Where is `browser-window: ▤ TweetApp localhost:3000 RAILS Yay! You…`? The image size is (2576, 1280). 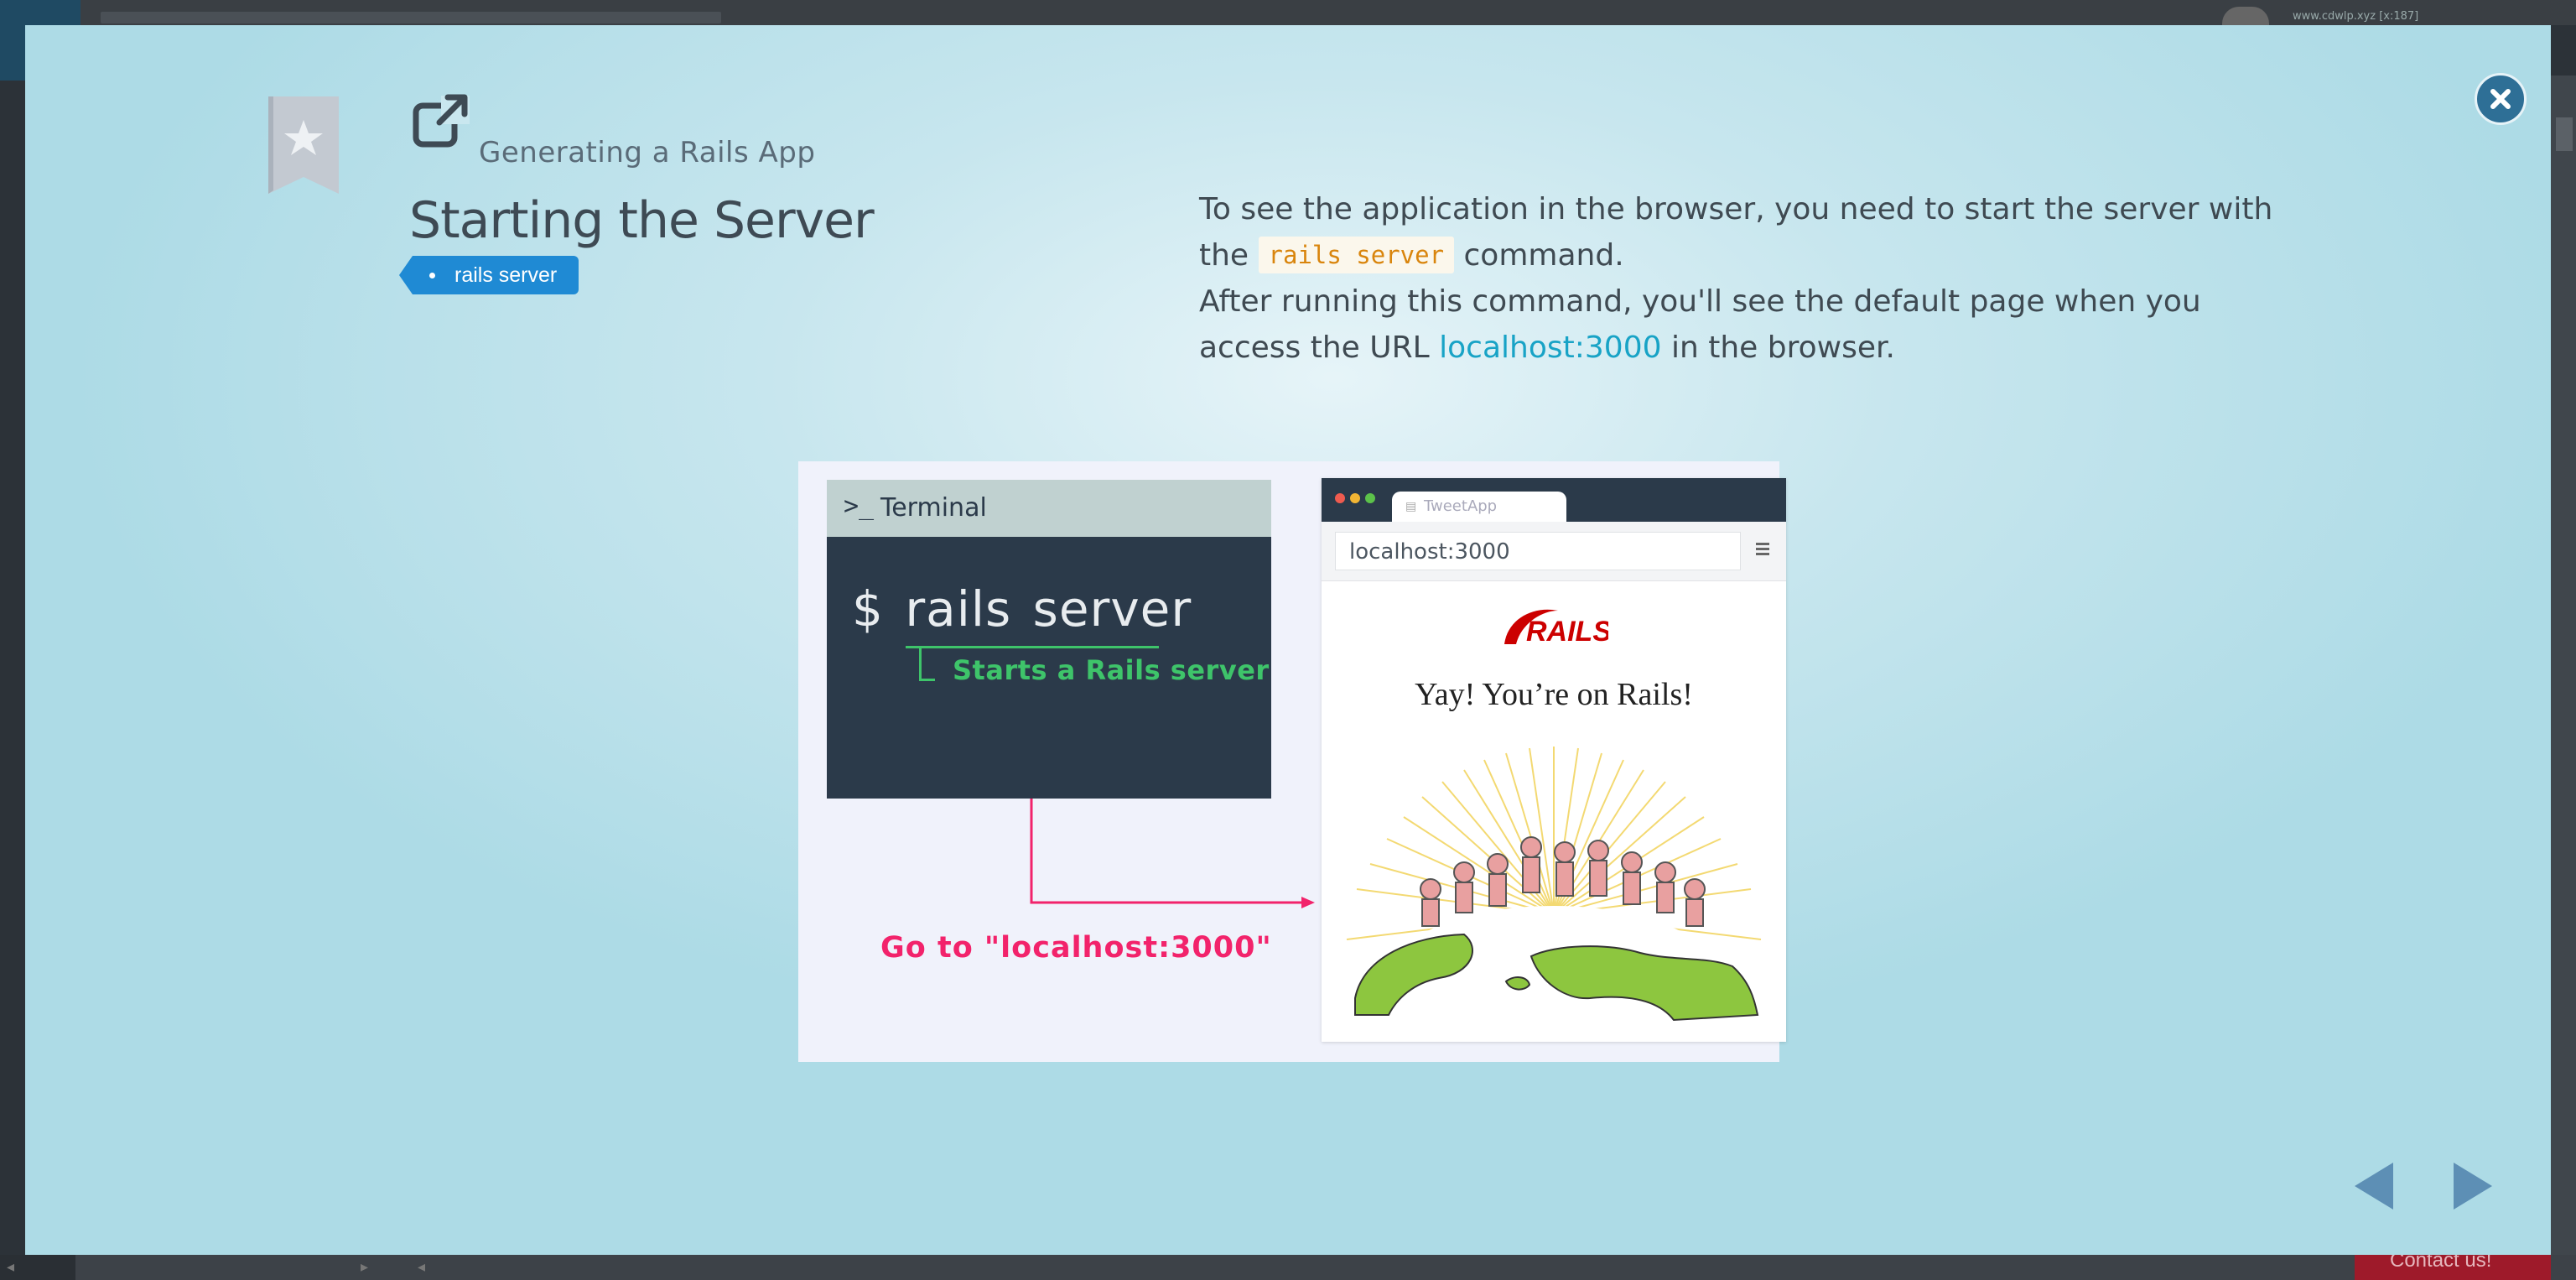 browser-window: ▤ TweetApp localhost:3000 RAILS Yay! You… is located at coordinates (1554, 760).